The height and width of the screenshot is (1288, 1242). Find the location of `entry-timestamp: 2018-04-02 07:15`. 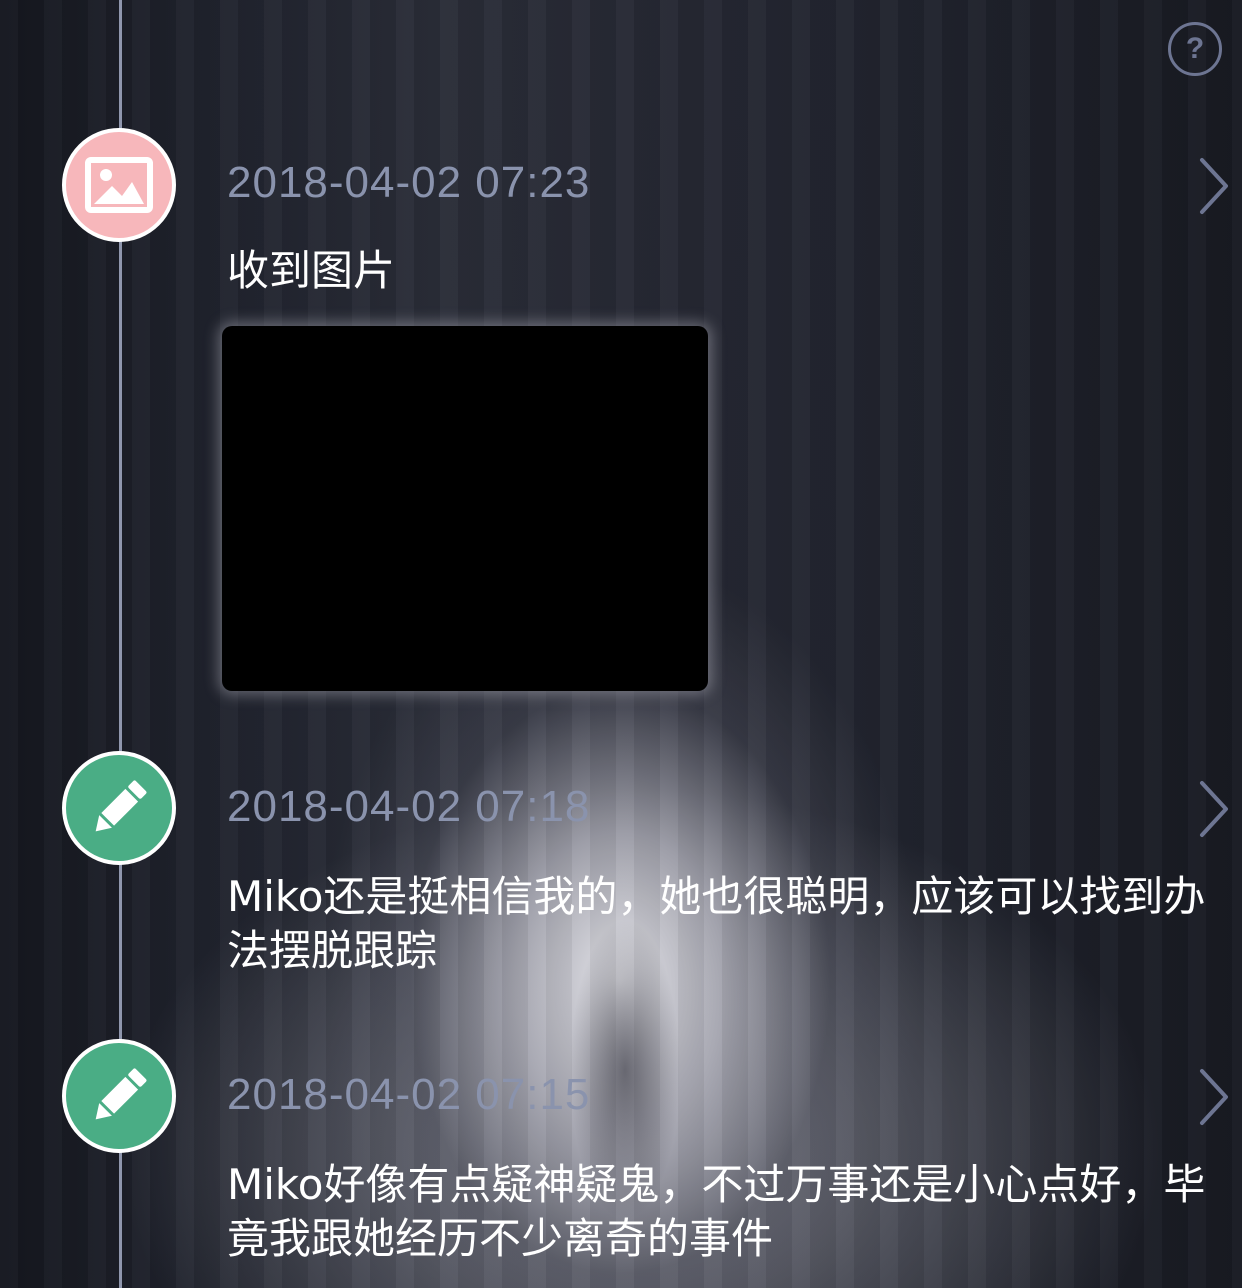

entry-timestamp: 2018-04-02 07:15 is located at coordinates (409, 1094).